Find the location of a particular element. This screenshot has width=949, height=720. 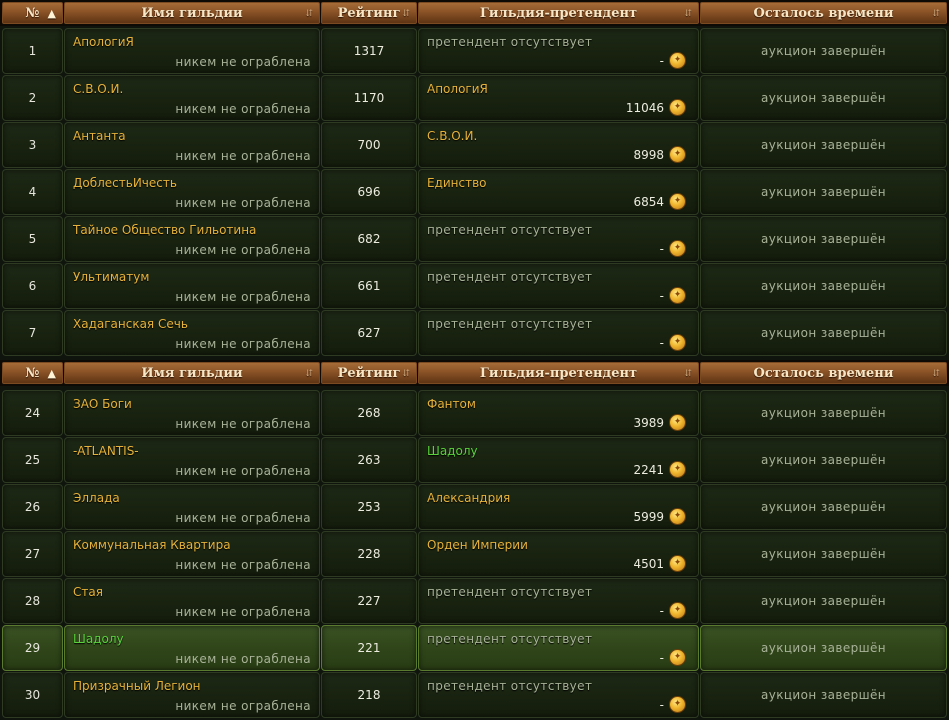

guild-name-cell: Стая никем не ограблена is located at coordinates (192, 601).